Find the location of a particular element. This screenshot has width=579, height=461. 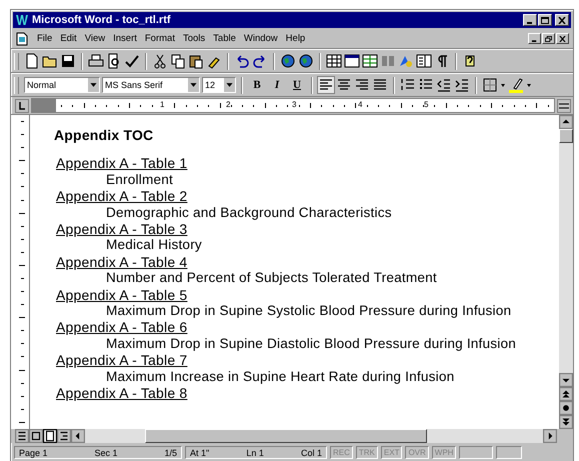

document-icon is located at coordinates (22, 39).